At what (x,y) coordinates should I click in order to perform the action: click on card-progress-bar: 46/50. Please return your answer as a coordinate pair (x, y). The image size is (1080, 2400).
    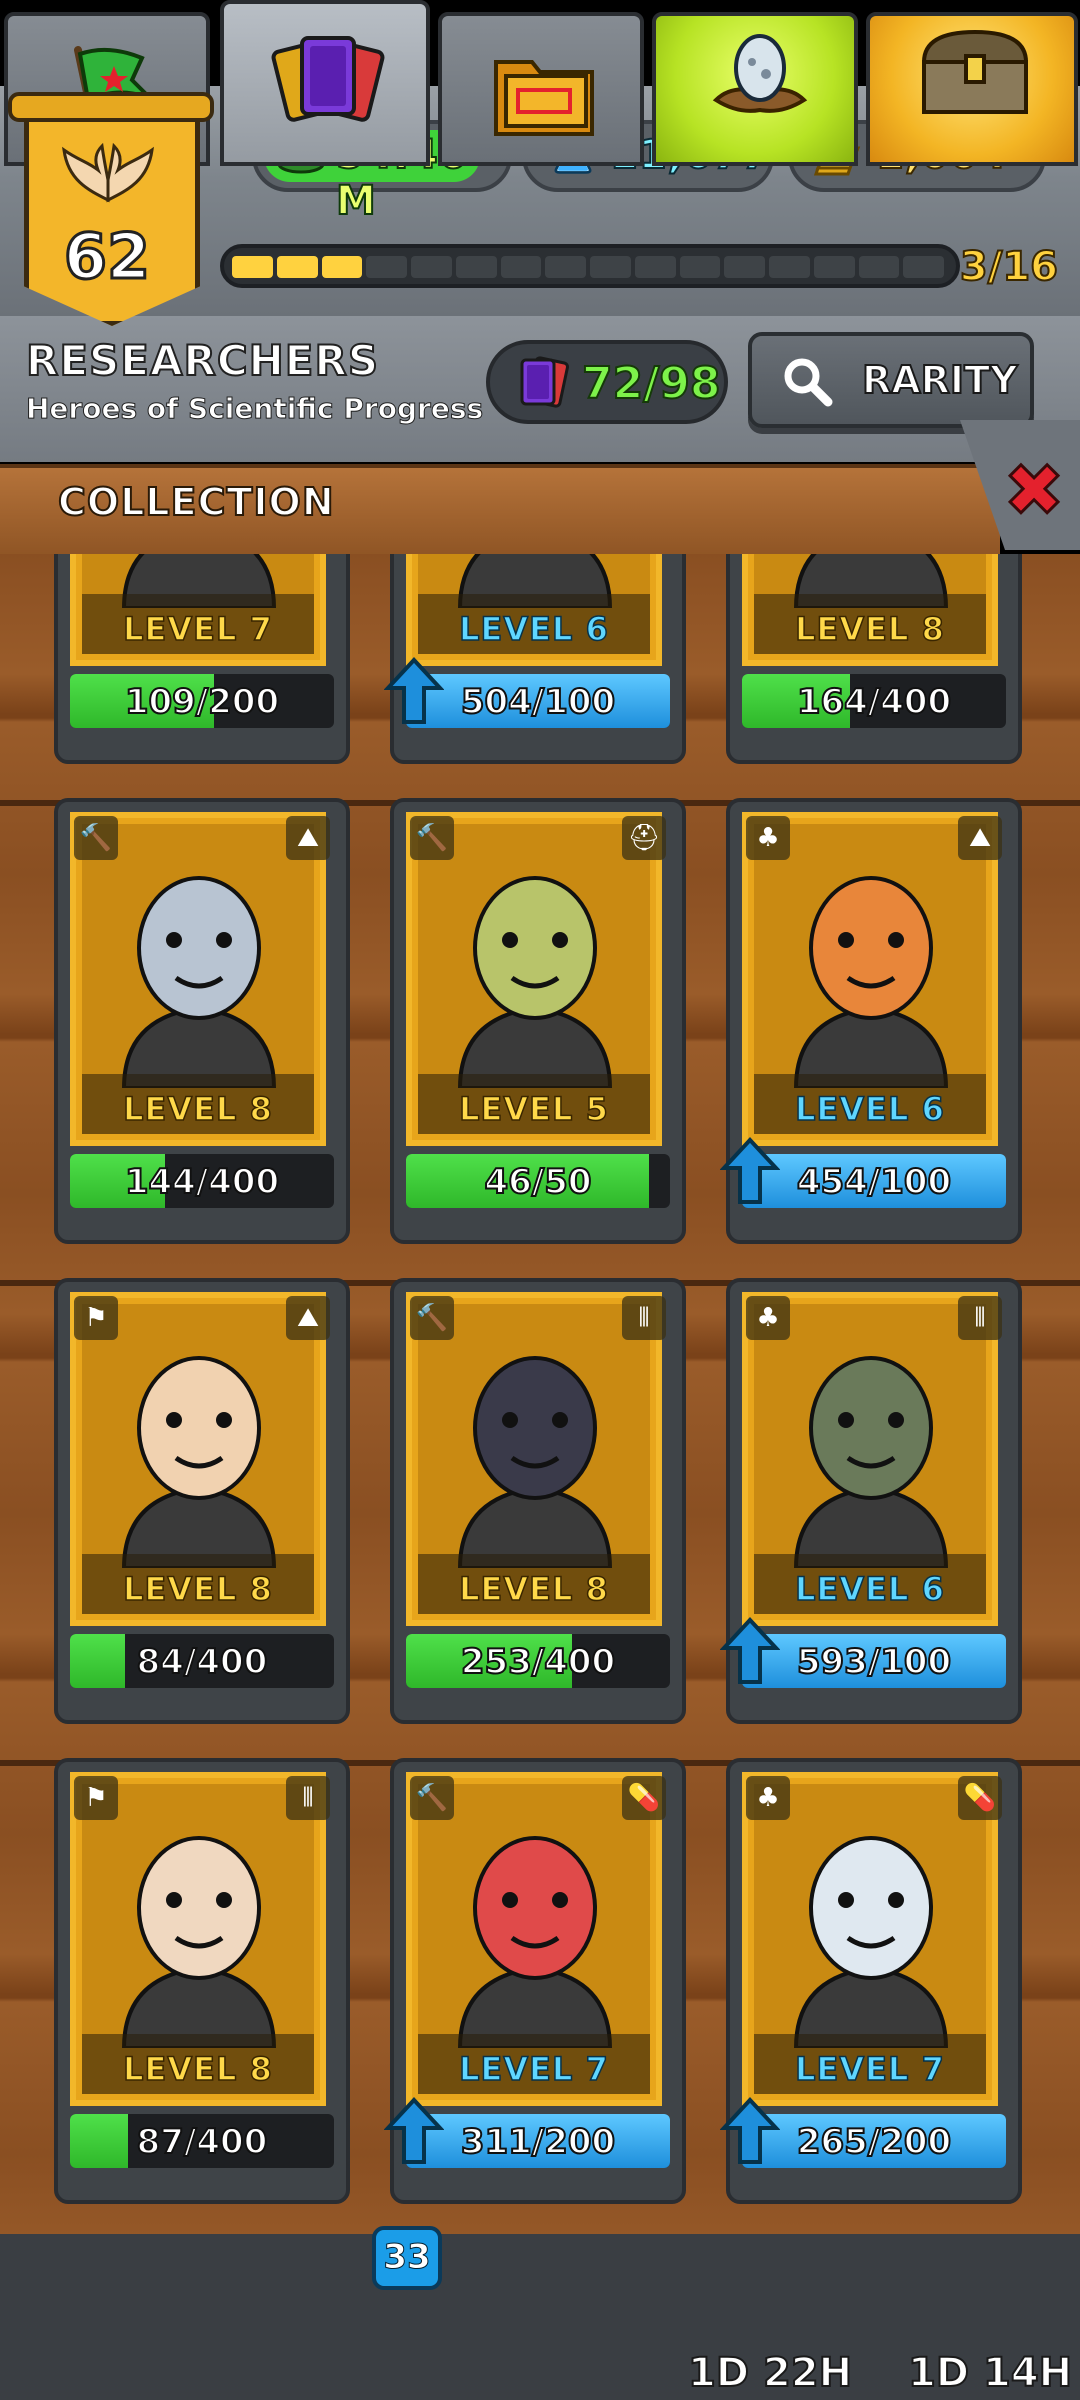
    Looking at the image, I should click on (538, 1181).